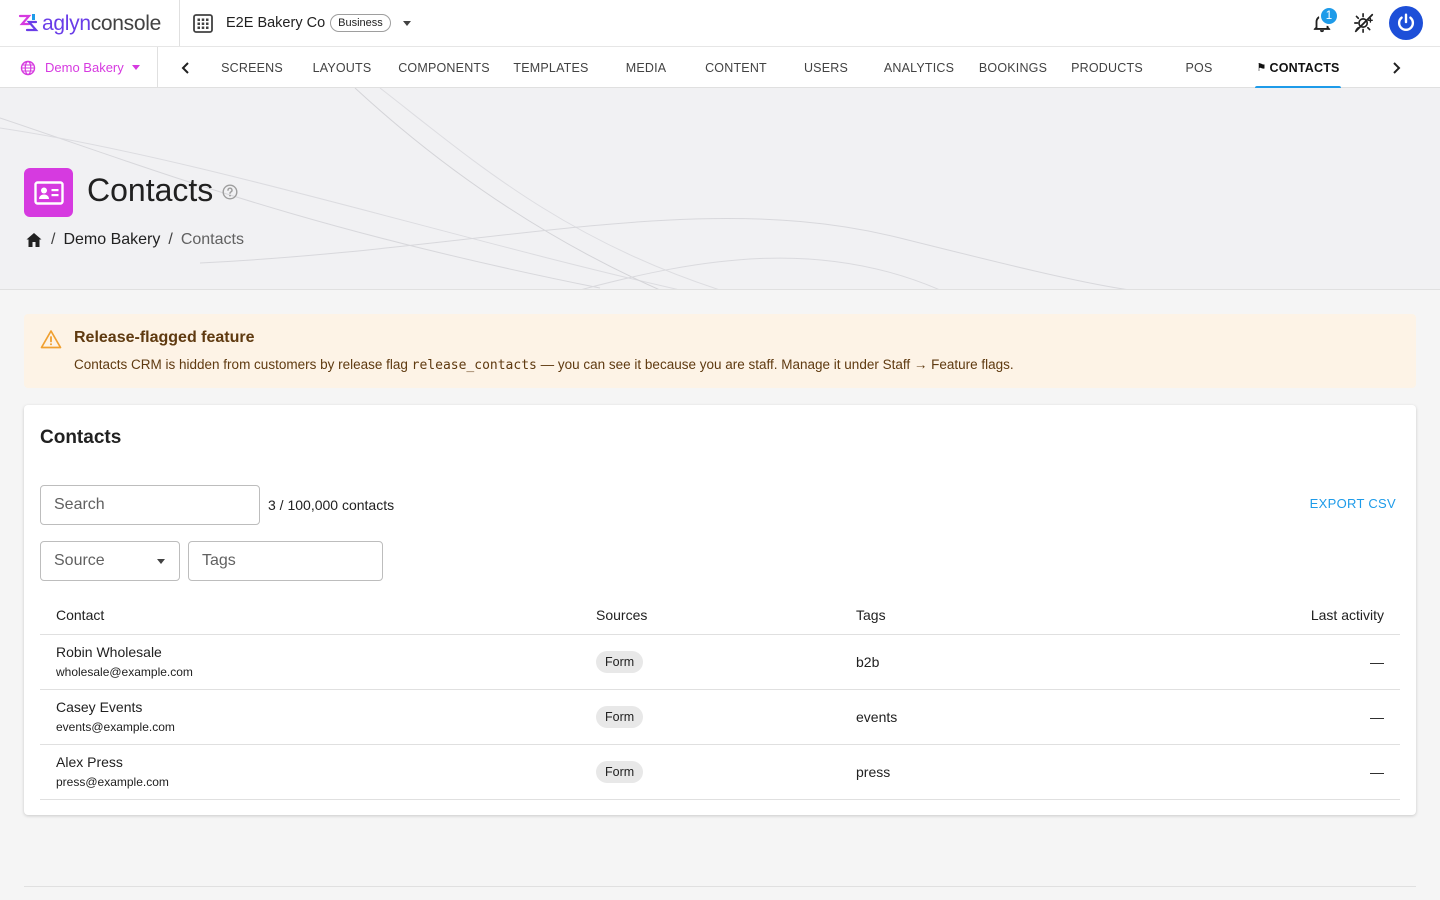  I want to click on notification-count-badge: 1, so click(1329, 16).